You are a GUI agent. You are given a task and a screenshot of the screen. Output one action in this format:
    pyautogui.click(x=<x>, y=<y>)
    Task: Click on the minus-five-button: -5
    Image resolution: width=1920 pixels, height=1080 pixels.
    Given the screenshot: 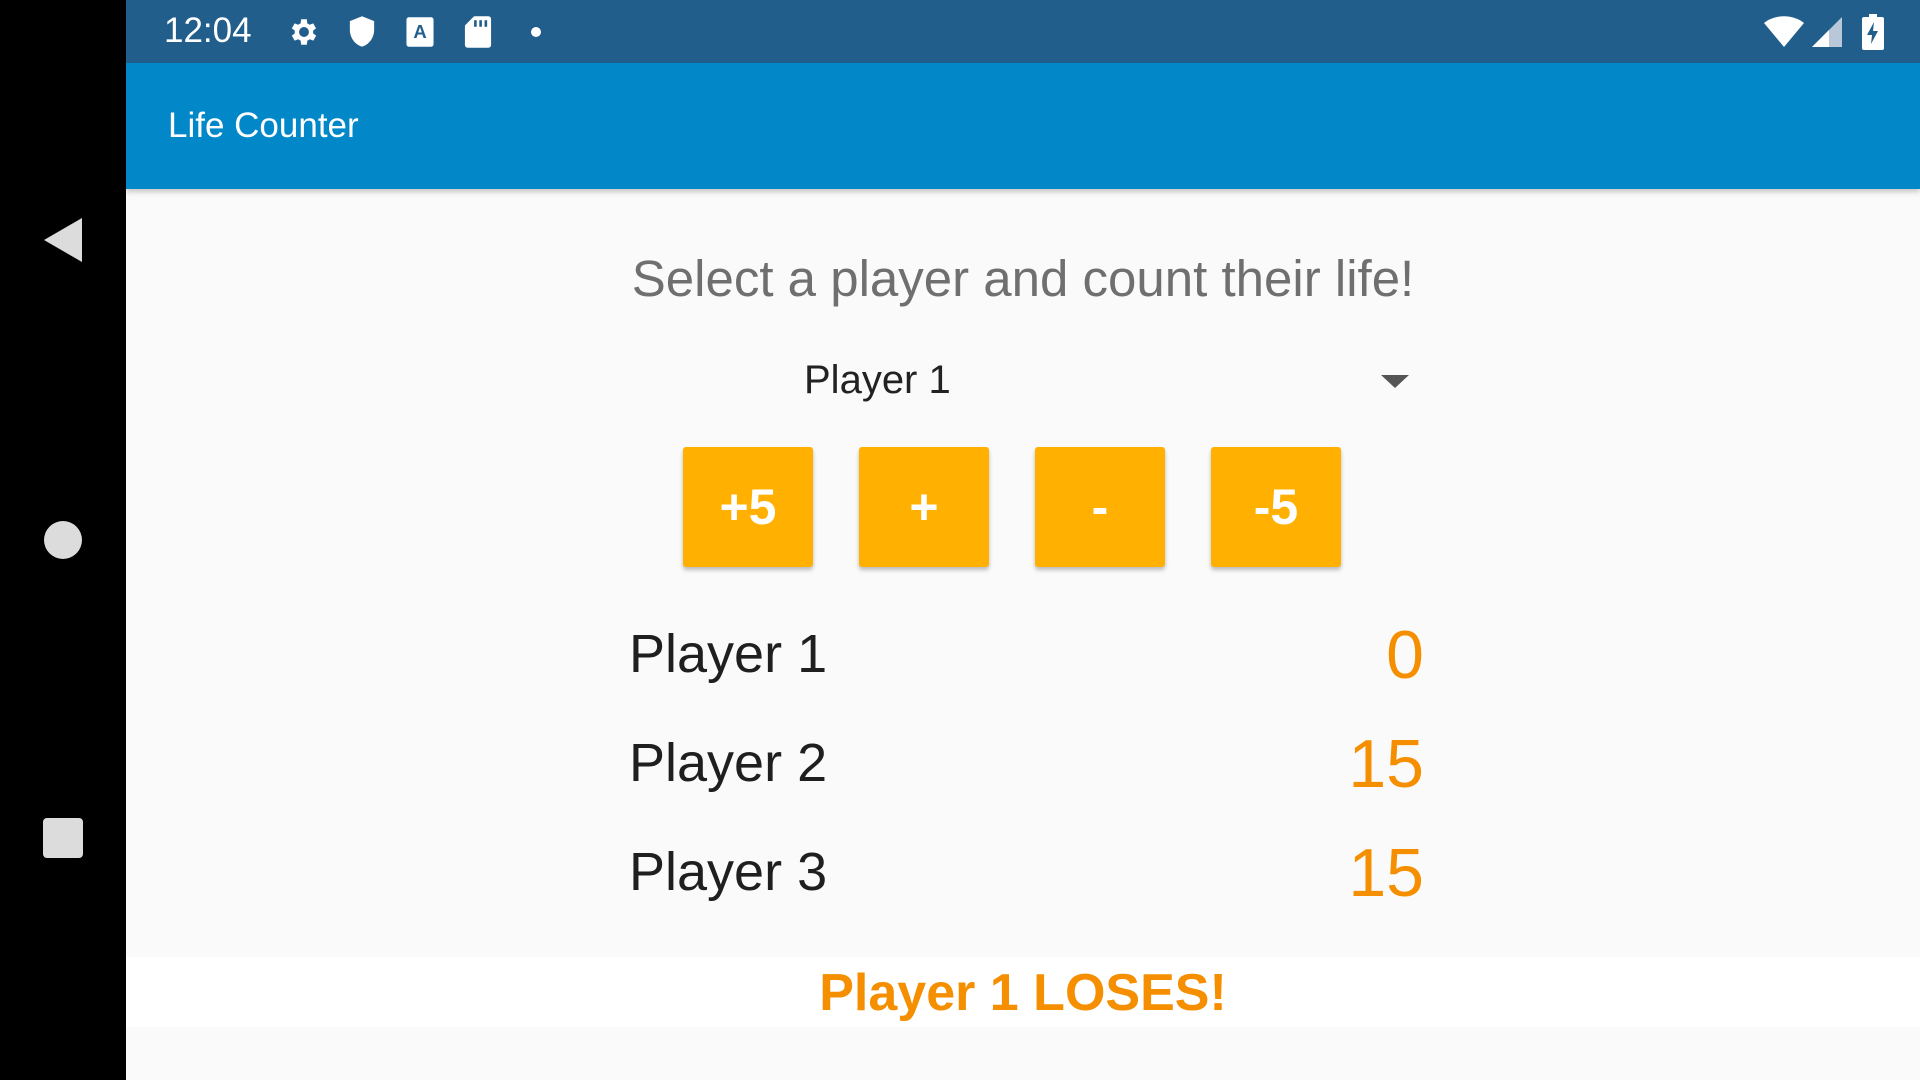 What is the action you would take?
    pyautogui.click(x=1276, y=507)
    